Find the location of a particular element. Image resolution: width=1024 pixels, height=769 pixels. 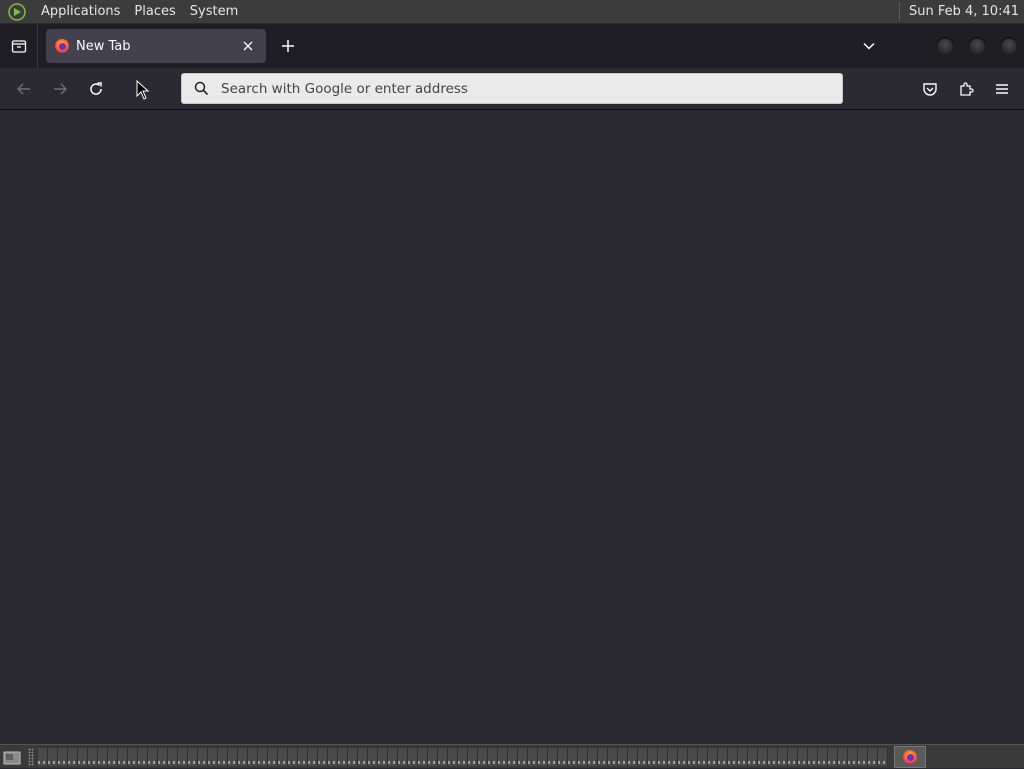

forward-arrow-icon is located at coordinates (60, 88).